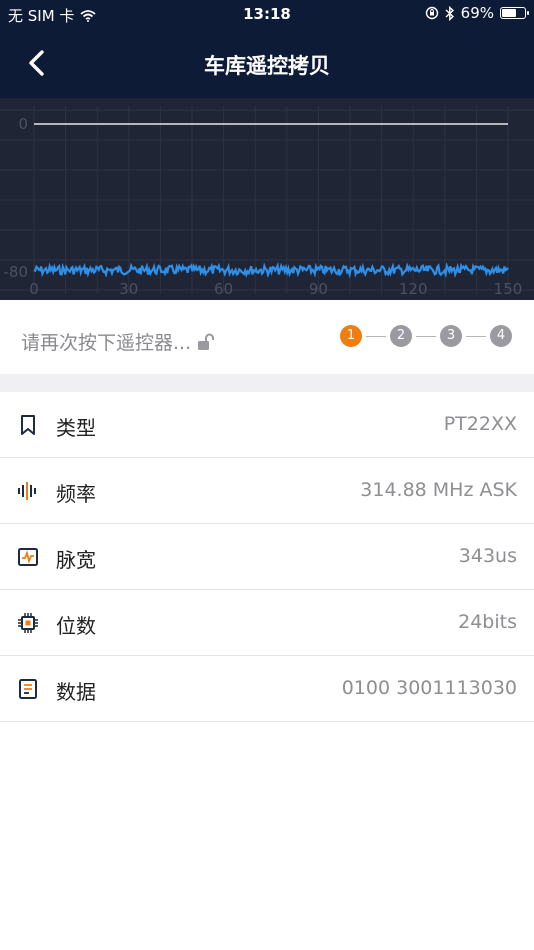 The width and height of the screenshot is (534, 950). What do you see at coordinates (451, 336) in the screenshot?
I see `step-3: 3` at bounding box center [451, 336].